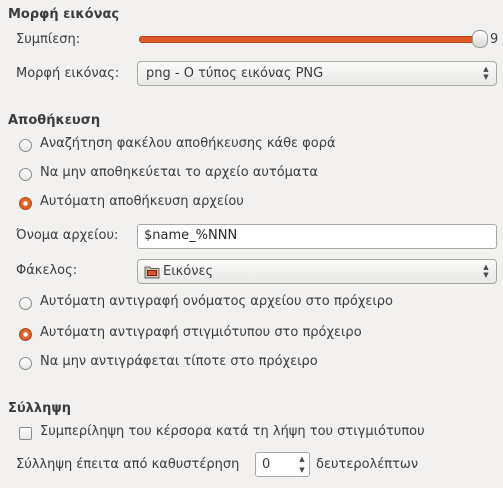  I want to click on delay-value: 0, so click(266, 464).